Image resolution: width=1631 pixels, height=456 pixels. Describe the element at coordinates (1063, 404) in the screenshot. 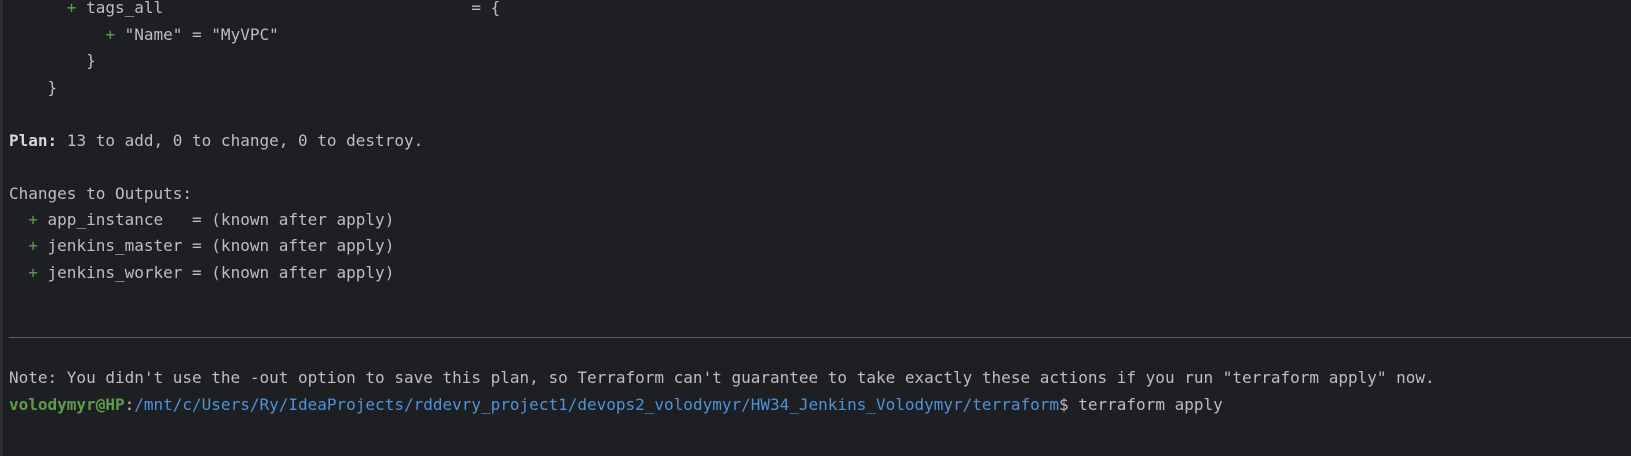

I see `prompt-symbol: $` at that location.